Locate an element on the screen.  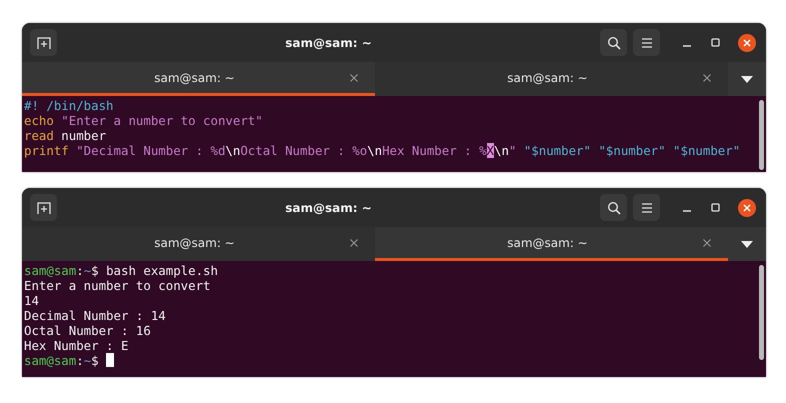
terminal-line: Decimal Number : 14 is located at coordinates (95, 315).